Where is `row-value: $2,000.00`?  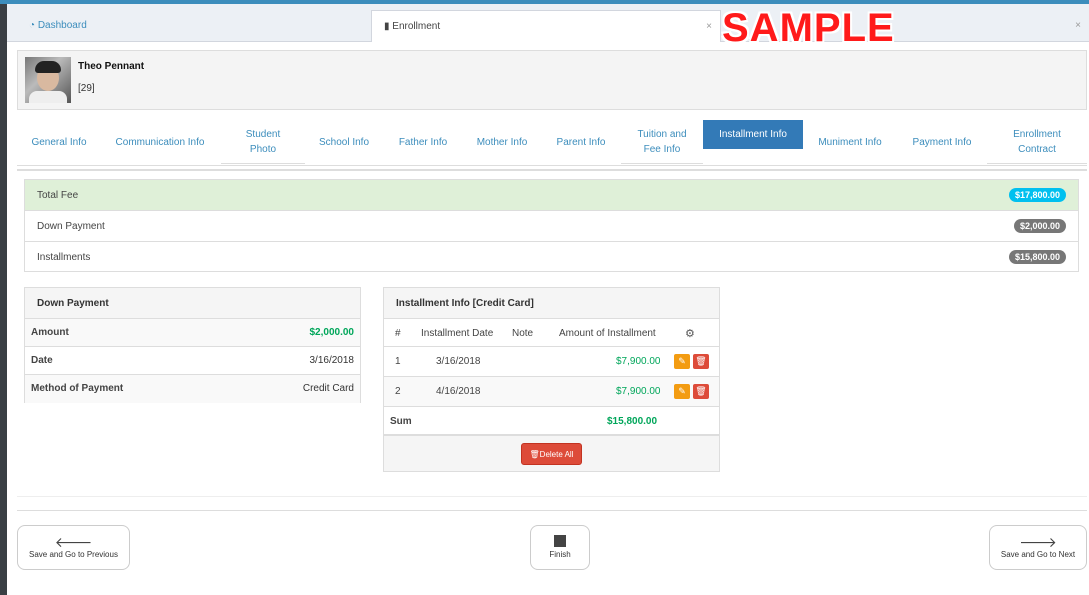
row-value: $2,000.00 is located at coordinates (332, 332).